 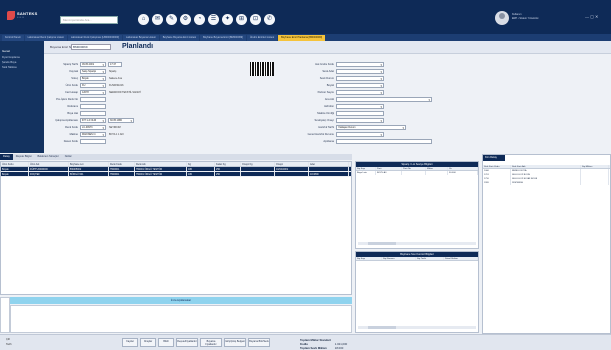 What do you see at coordinates (93, 78) in the screenshot?
I see `process-field: Boyalı` at bounding box center [93, 78].